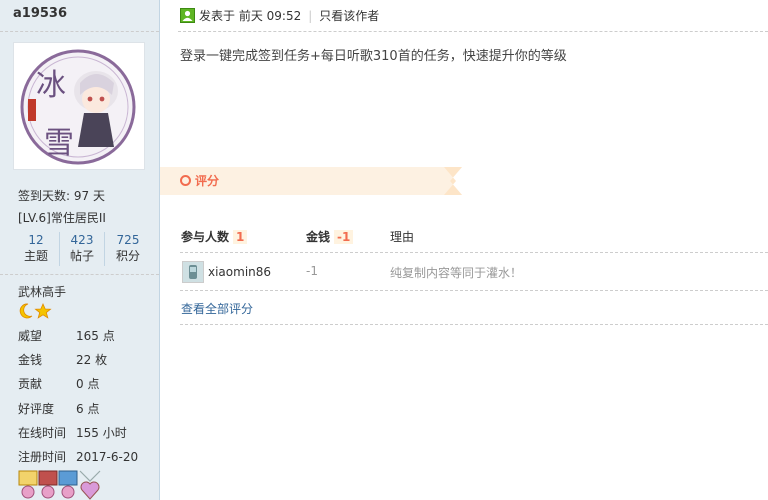 This screenshot has height=500, width=768. I want to click on info-money: 金钱 22 枚, so click(62, 359).